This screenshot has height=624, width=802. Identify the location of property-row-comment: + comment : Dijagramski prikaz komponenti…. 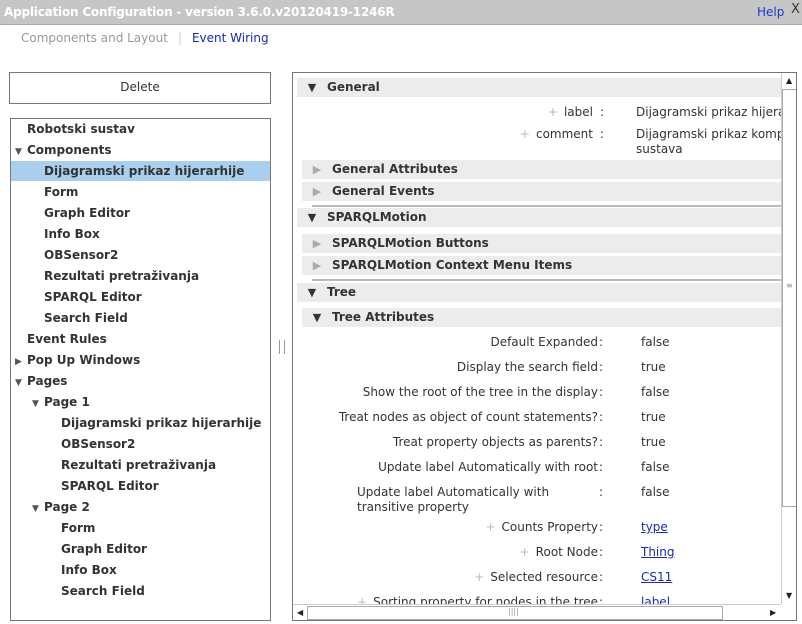
(544, 141).